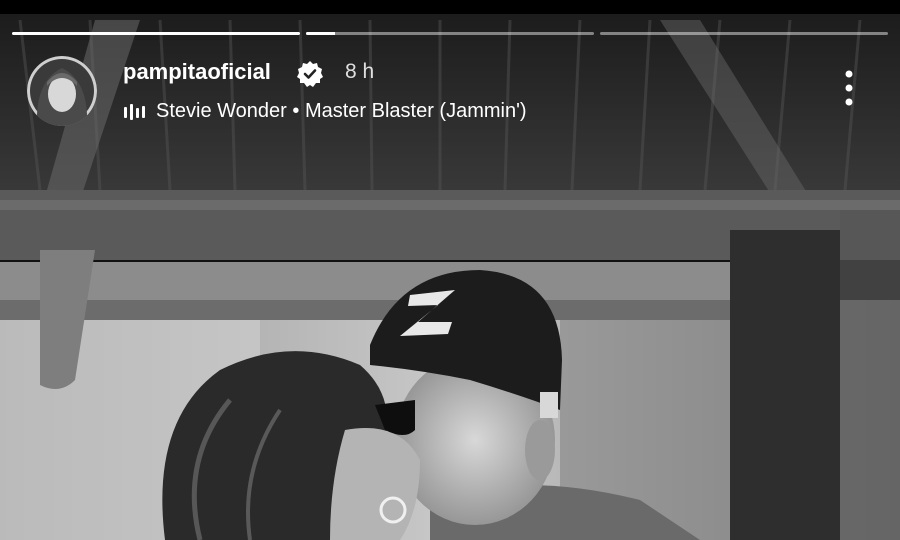  Describe the element at coordinates (197, 72) in the screenshot. I see `username: pampitaoficial` at that location.